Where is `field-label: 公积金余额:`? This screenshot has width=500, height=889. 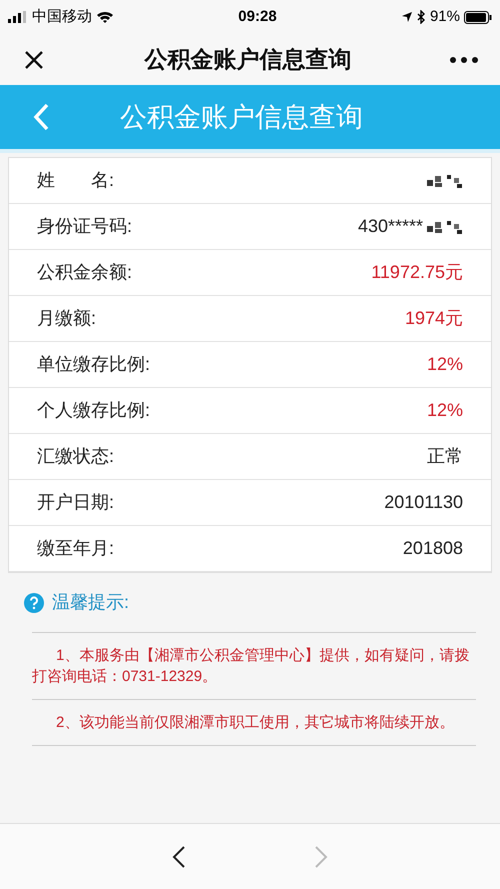 field-label: 公积金余额: is located at coordinates (84, 272).